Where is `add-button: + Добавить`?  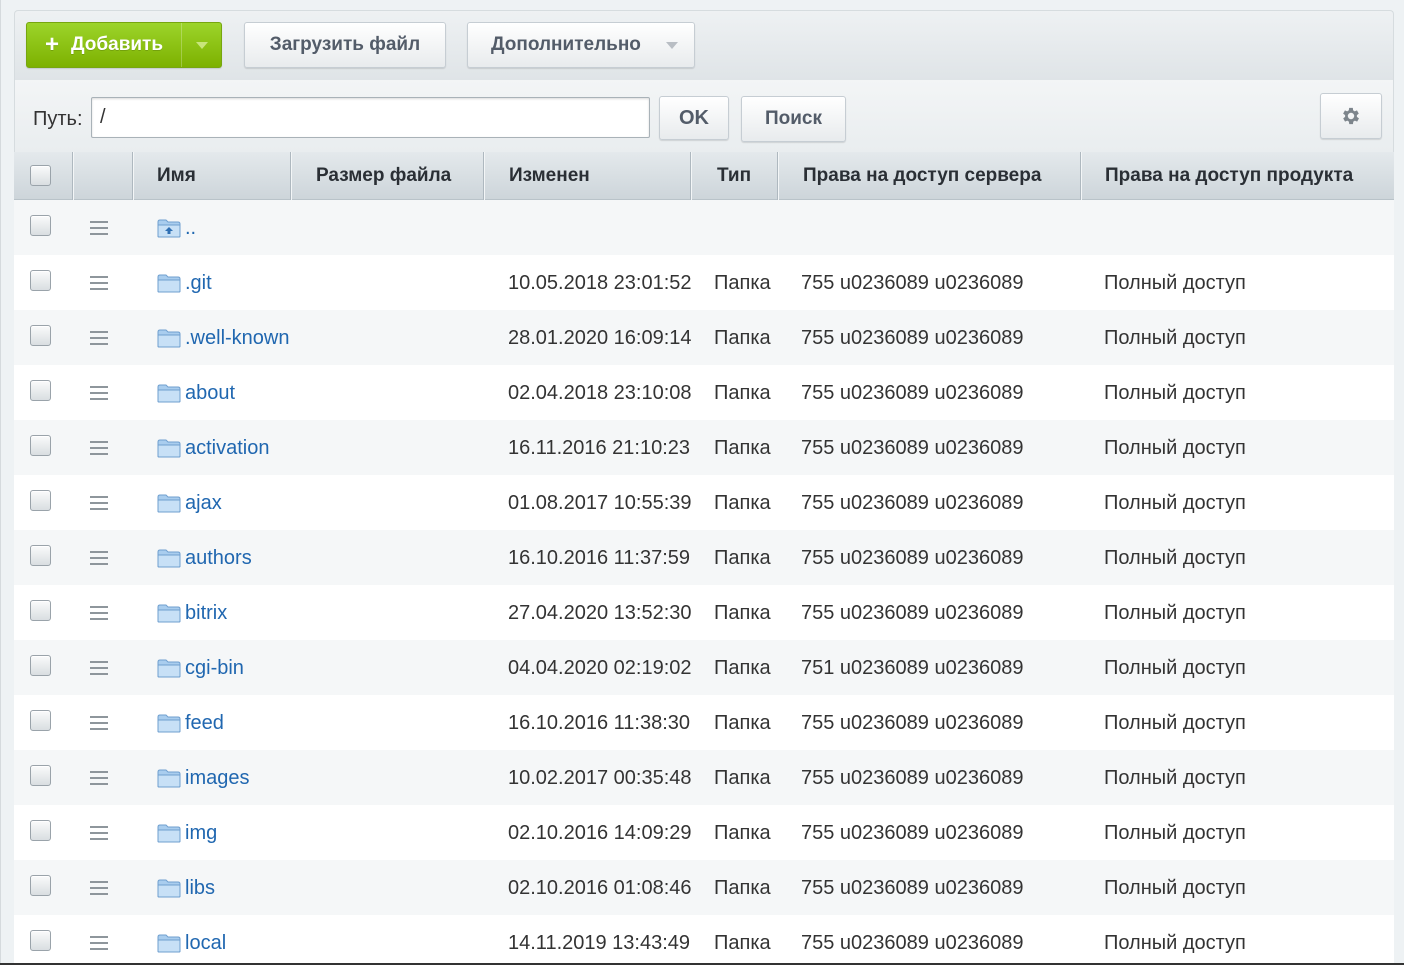
add-button: + Добавить is located at coordinates (124, 45).